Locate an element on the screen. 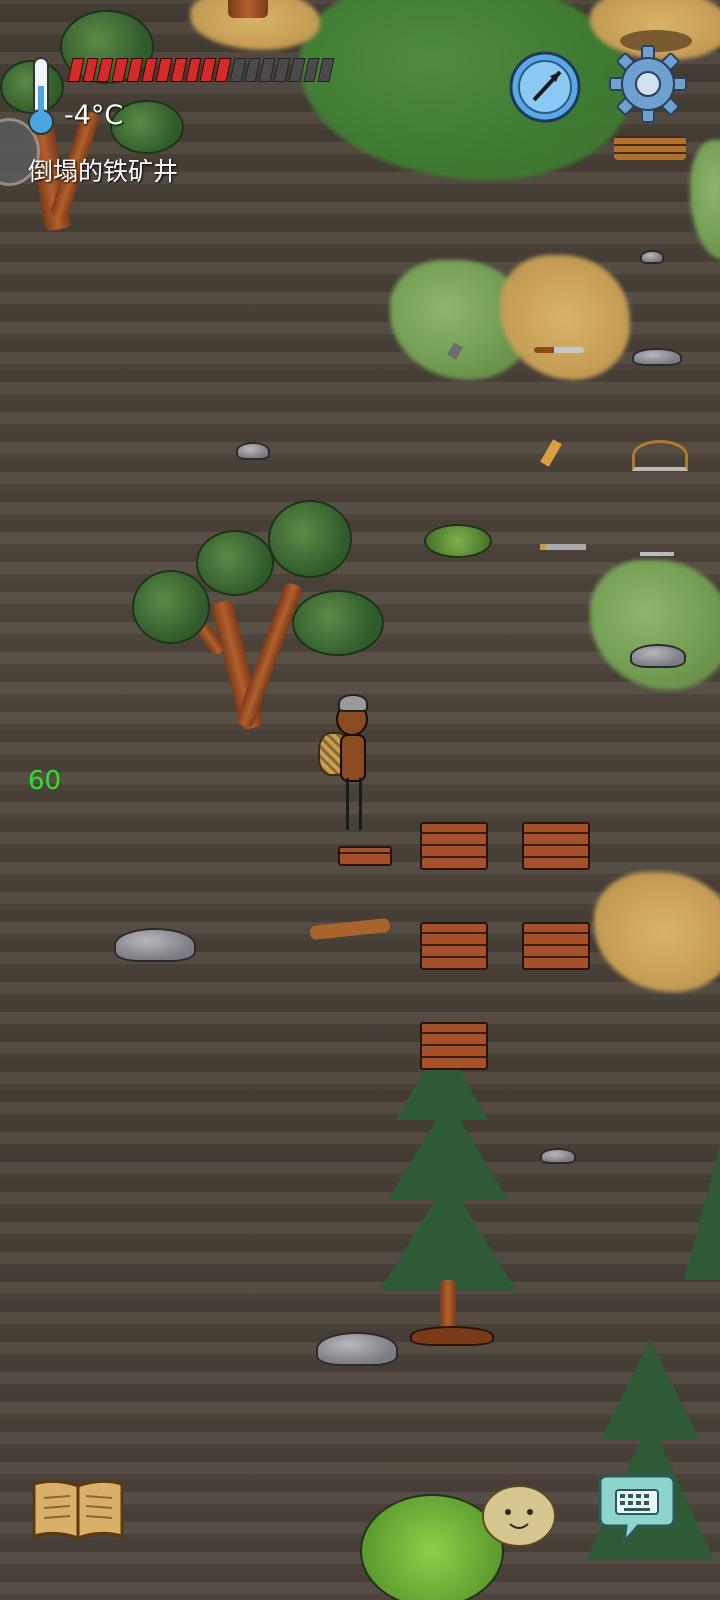  knife-item is located at coordinates (559, 350).